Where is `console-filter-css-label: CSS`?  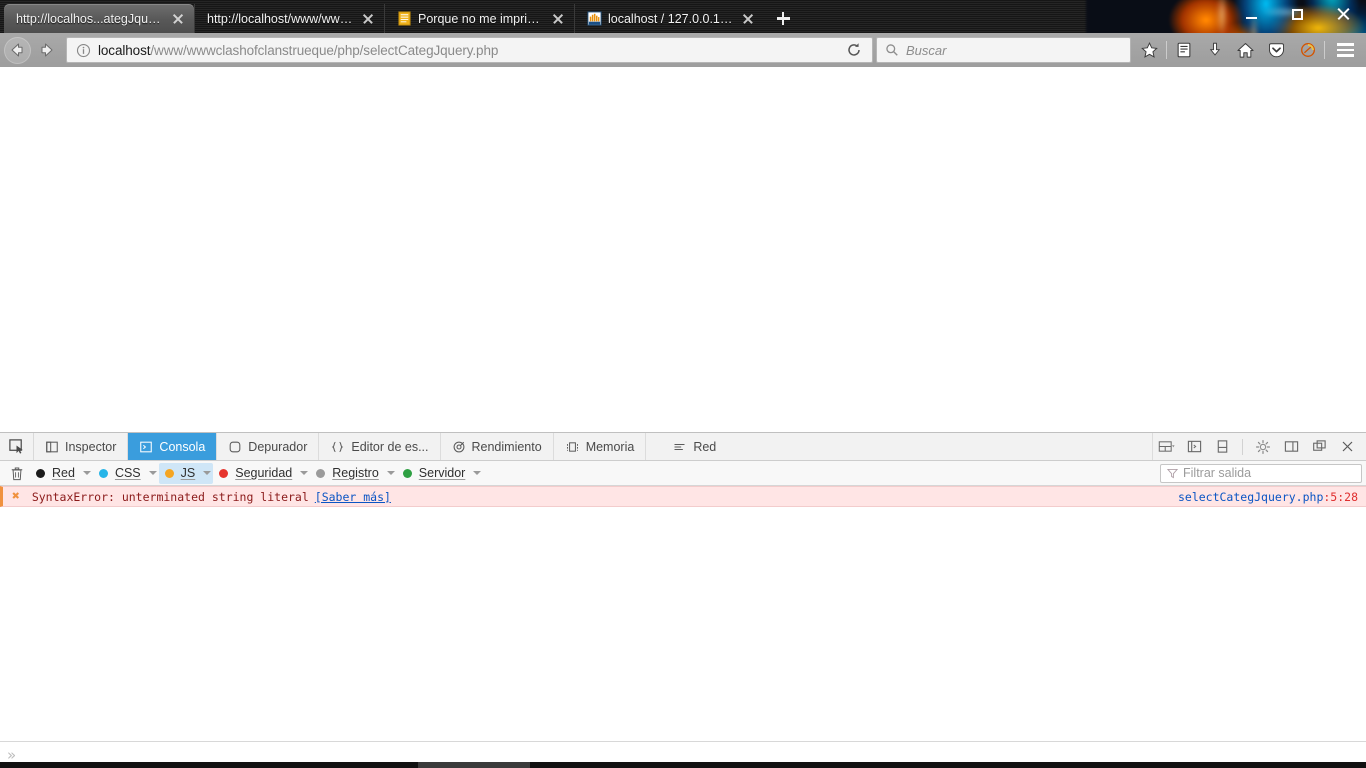 console-filter-css-label: CSS is located at coordinates (127, 473).